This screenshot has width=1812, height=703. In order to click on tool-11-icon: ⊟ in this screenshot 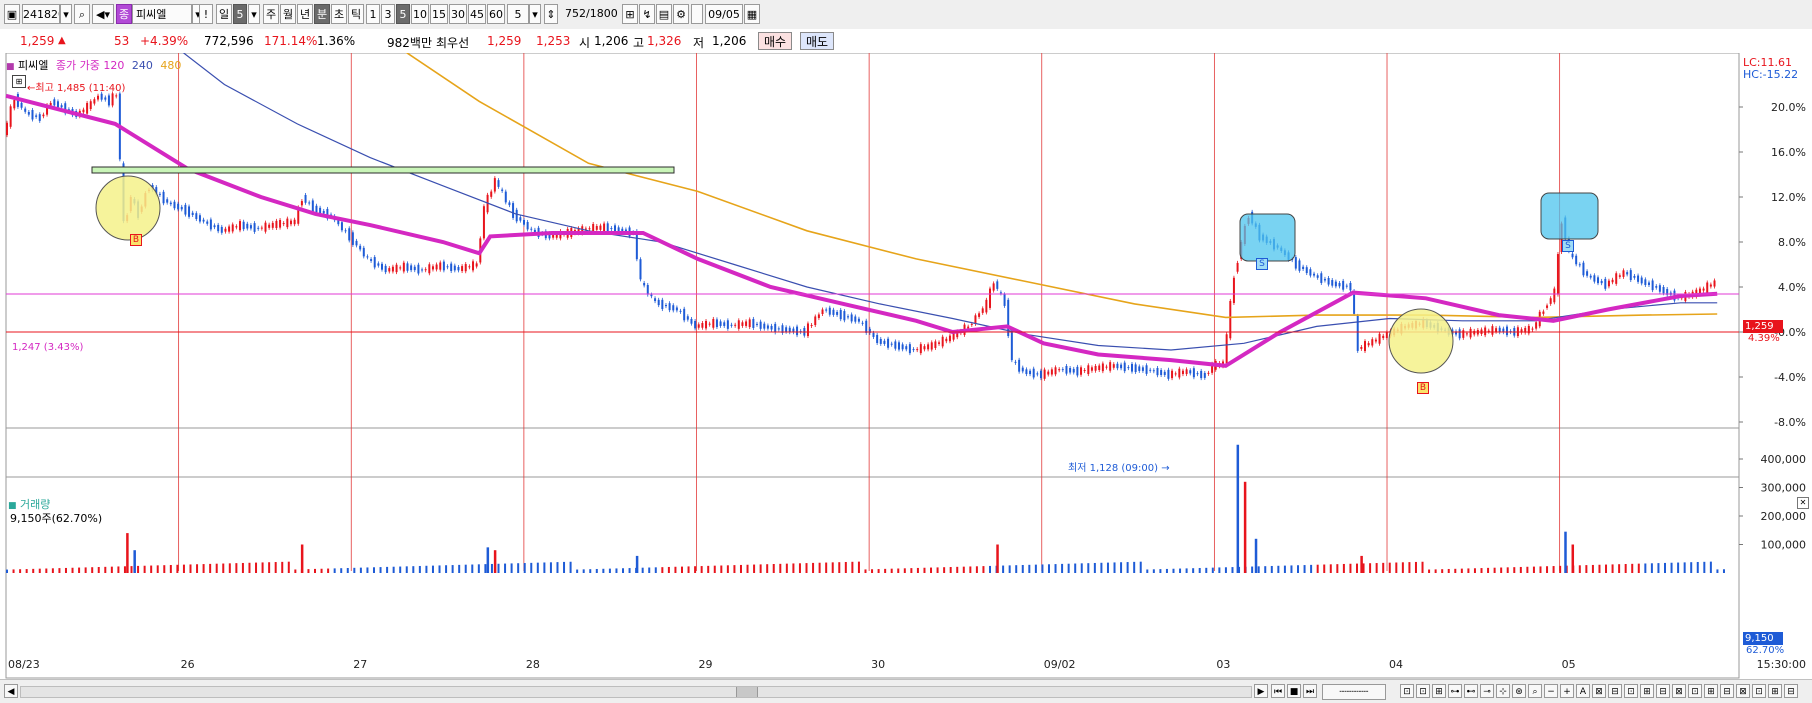, I will do `click(1615, 691)`.